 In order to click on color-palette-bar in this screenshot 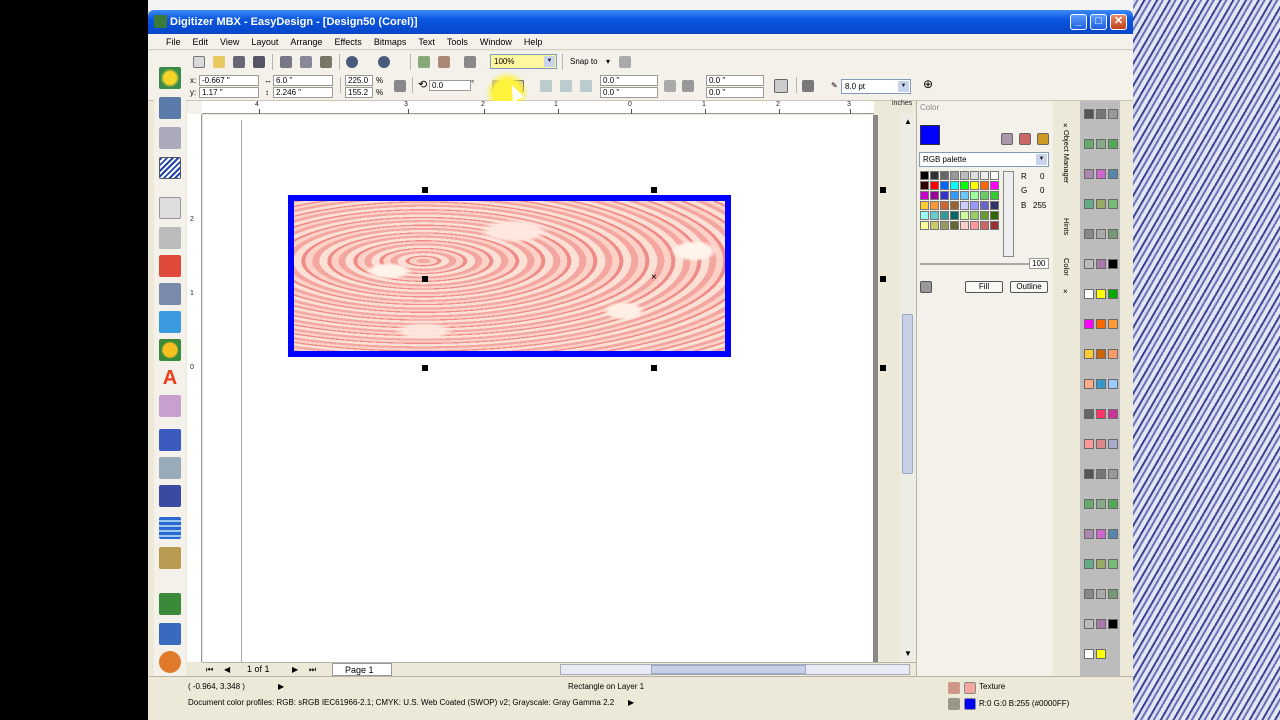, I will do `click(1100, 388)`.